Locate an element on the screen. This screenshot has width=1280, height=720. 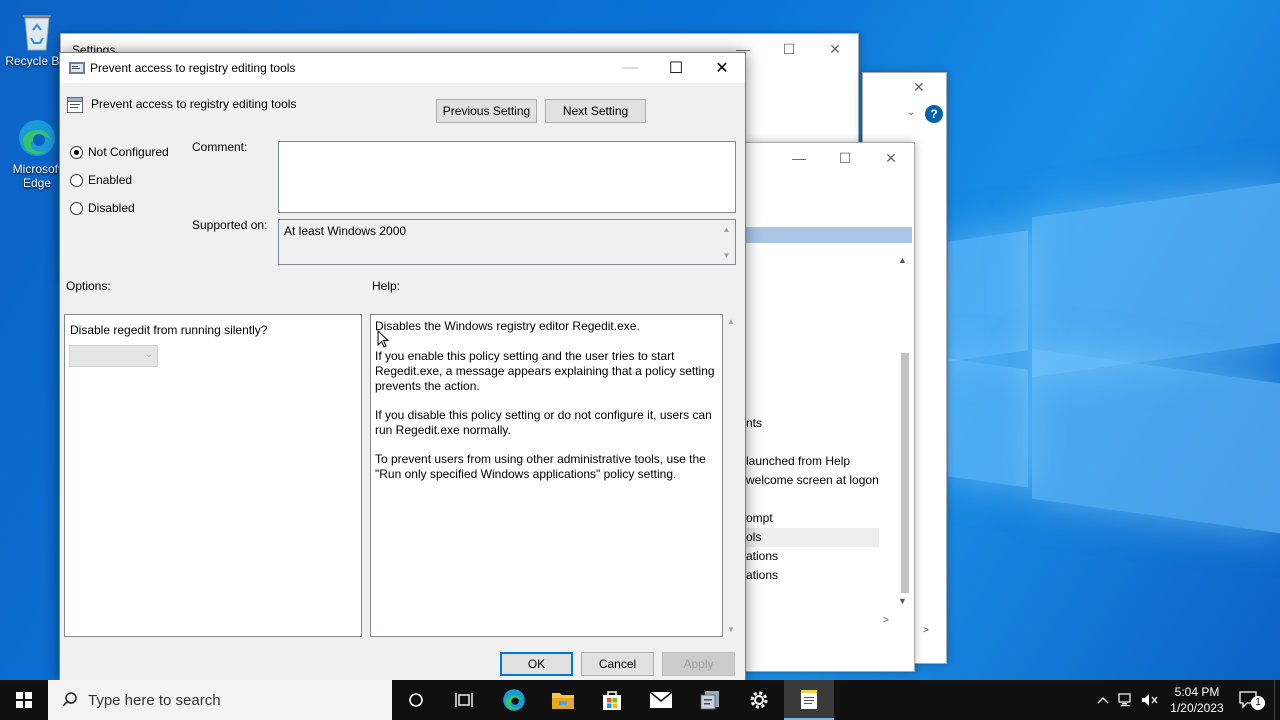
windows-start-icon is located at coordinates (24, 700).